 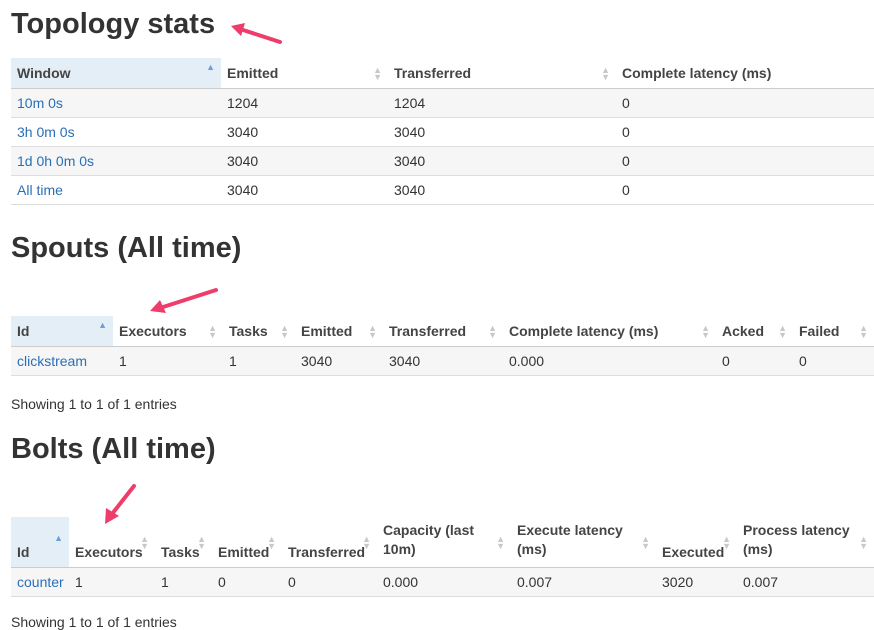 I want to click on bolts-table-info: Showing 1 to 1 of 1 entries, so click(x=94, y=622).